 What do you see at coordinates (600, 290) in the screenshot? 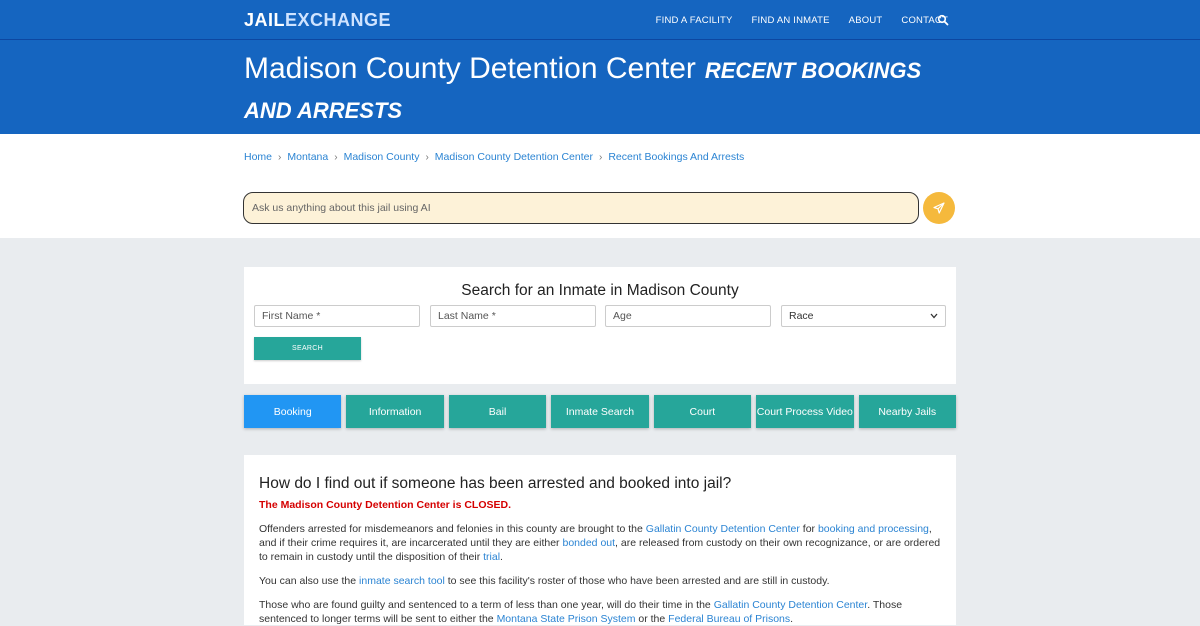
I see `inmate-search-title: Search for an Inmate in Madison County` at bounding box center [600, 290].